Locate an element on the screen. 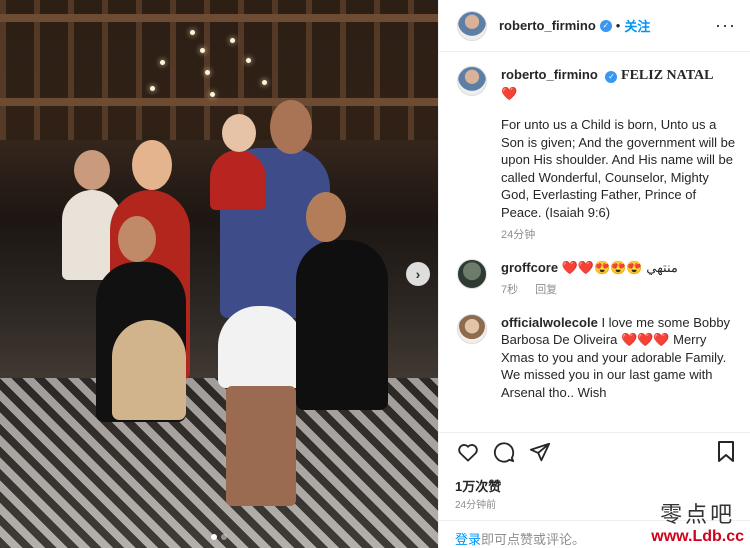  likes-count: 1万次赞 is located at coordinates (478, 485).